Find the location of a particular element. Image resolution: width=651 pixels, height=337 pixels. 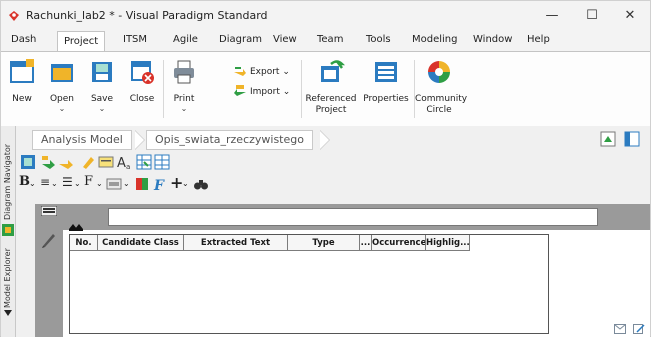

export-arrow-icon is located at coordinates (66, 162).